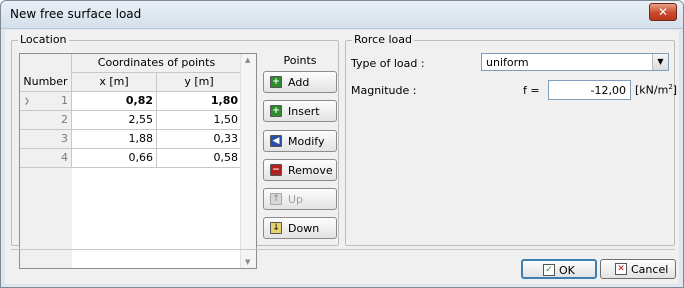  What do you see at coordinates (383, 39) in the screenshot?
I see `force-load-group-title: Rorce load` at bounding box center [383, 39].